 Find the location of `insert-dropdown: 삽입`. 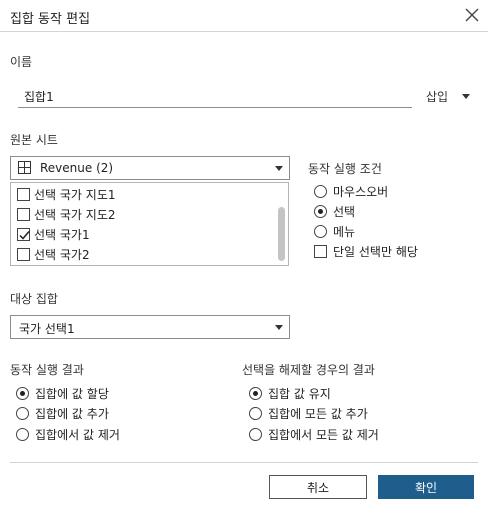

insert-dropdown: 삽입 is located at coordinates (448, 96).